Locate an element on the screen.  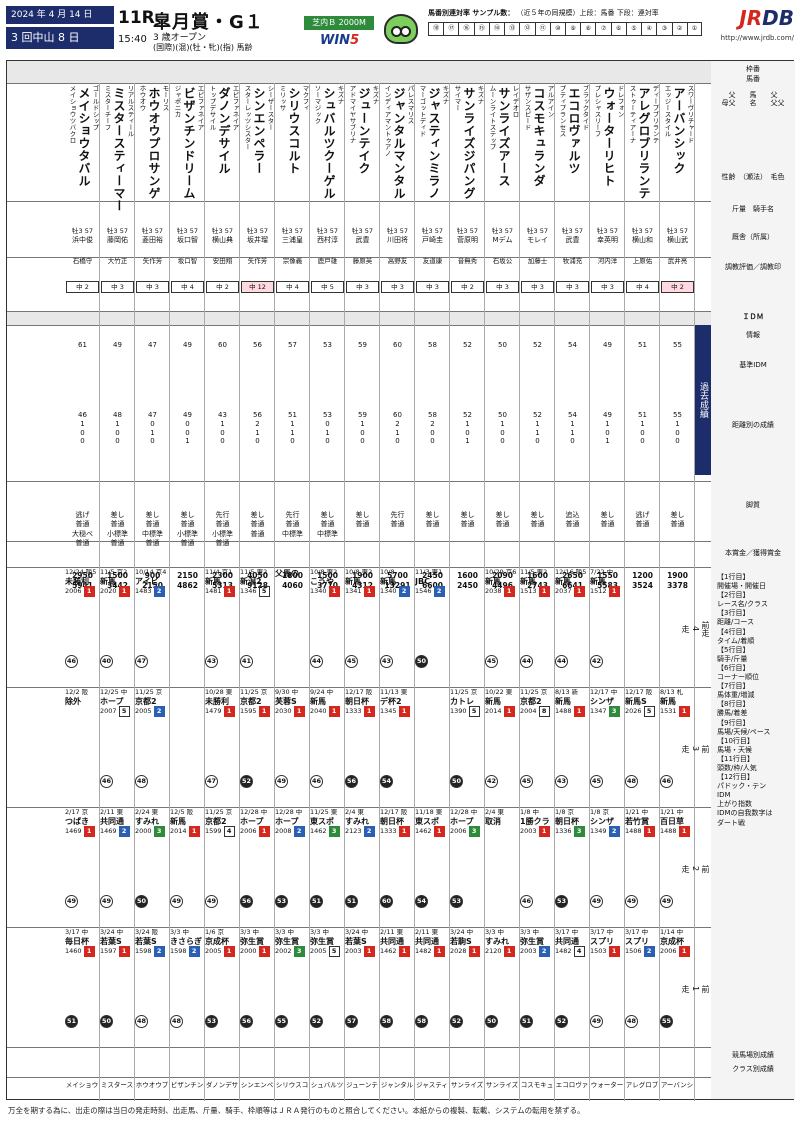
horse-name: ビザンチンドリーム is located at coordinates (189, 143).